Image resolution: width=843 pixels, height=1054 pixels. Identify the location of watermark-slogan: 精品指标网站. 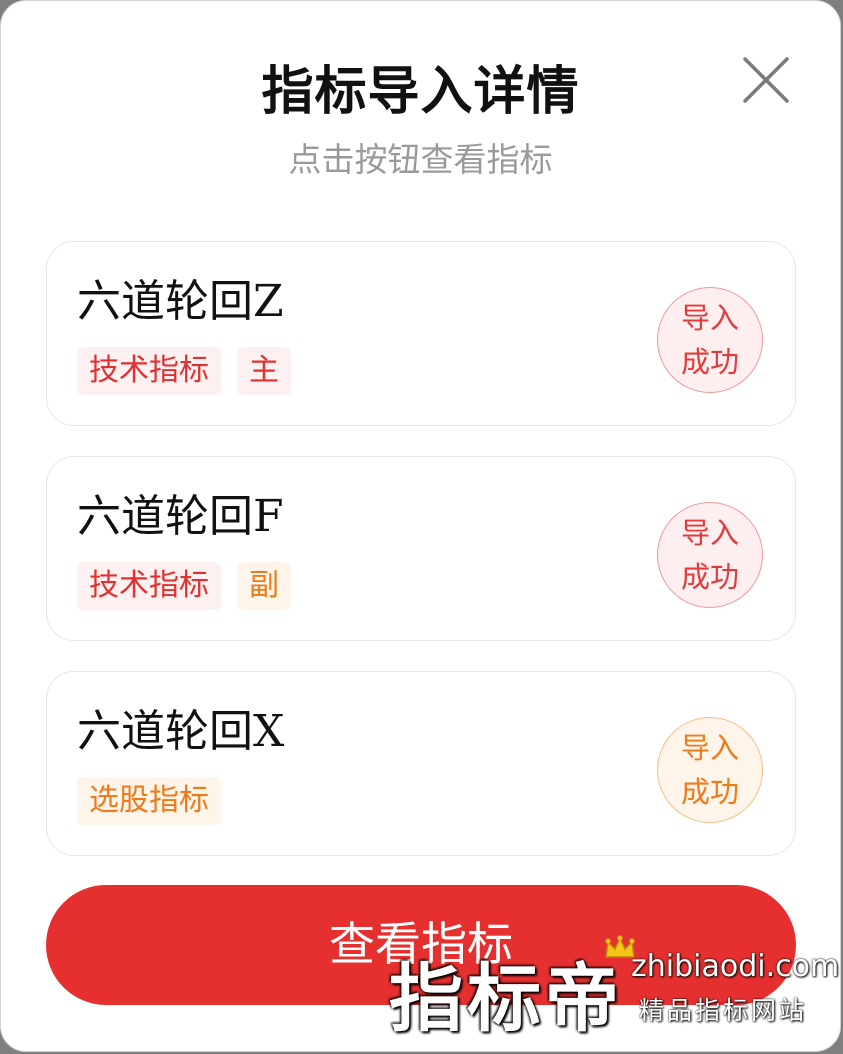
(723, 1010).